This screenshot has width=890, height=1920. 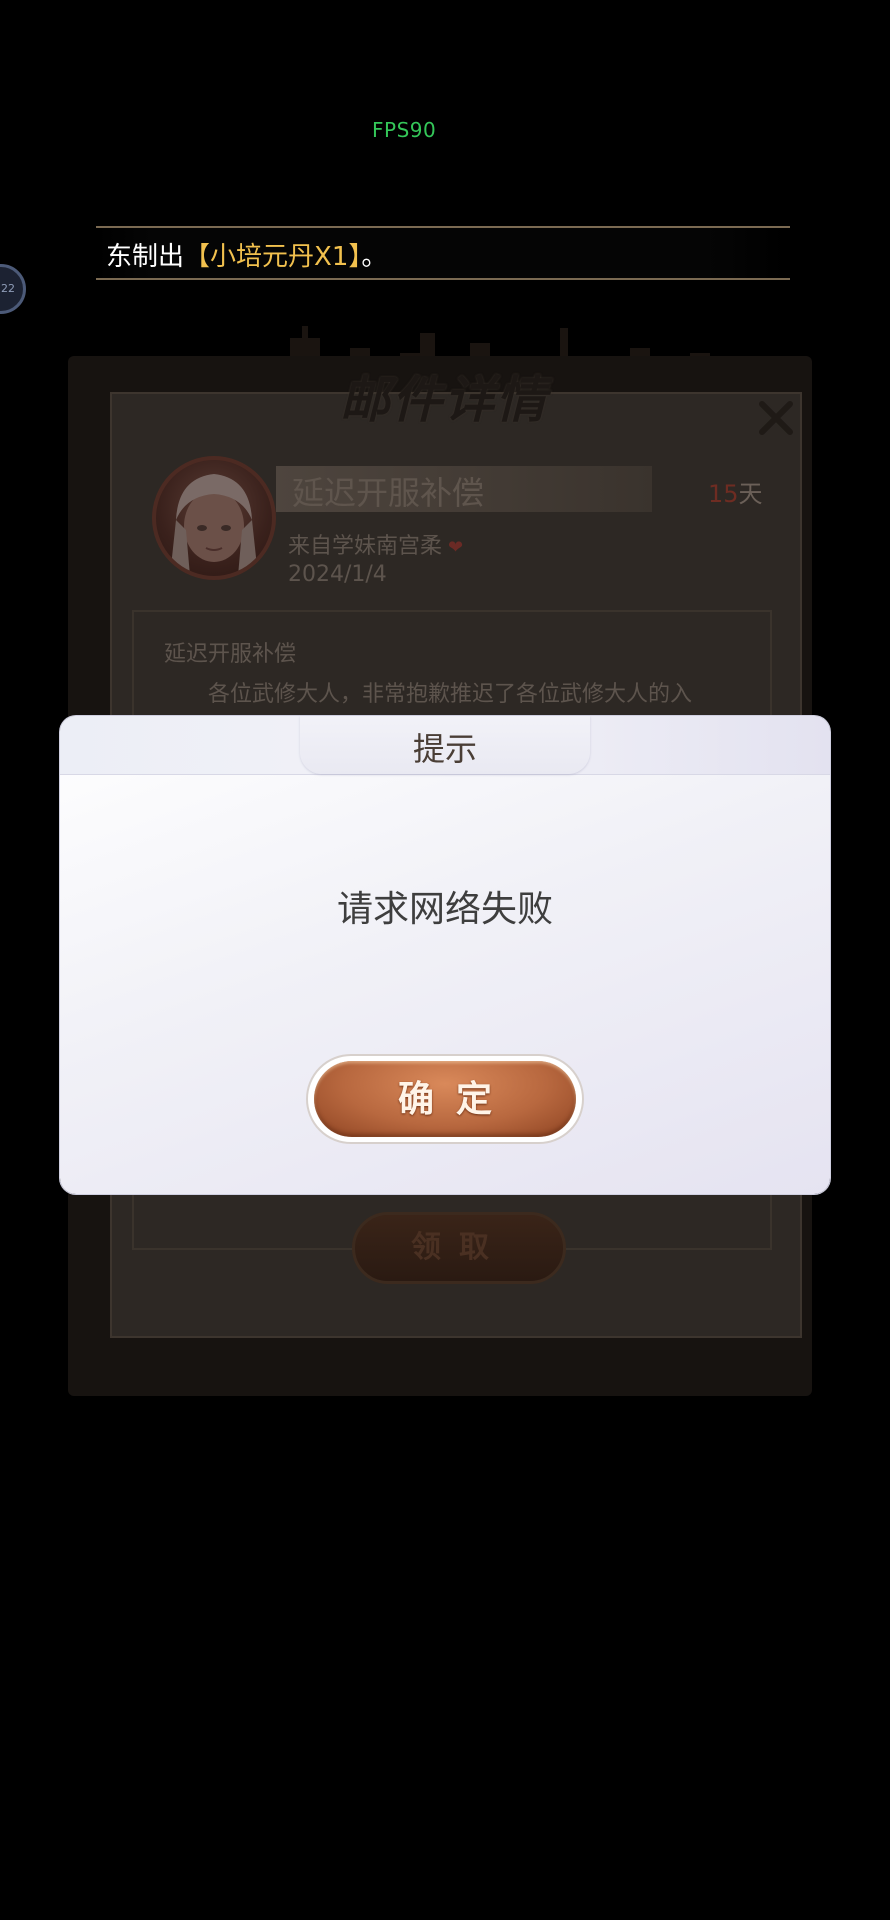 I want to click on days-unit: 天, so click(x=750, y=494).